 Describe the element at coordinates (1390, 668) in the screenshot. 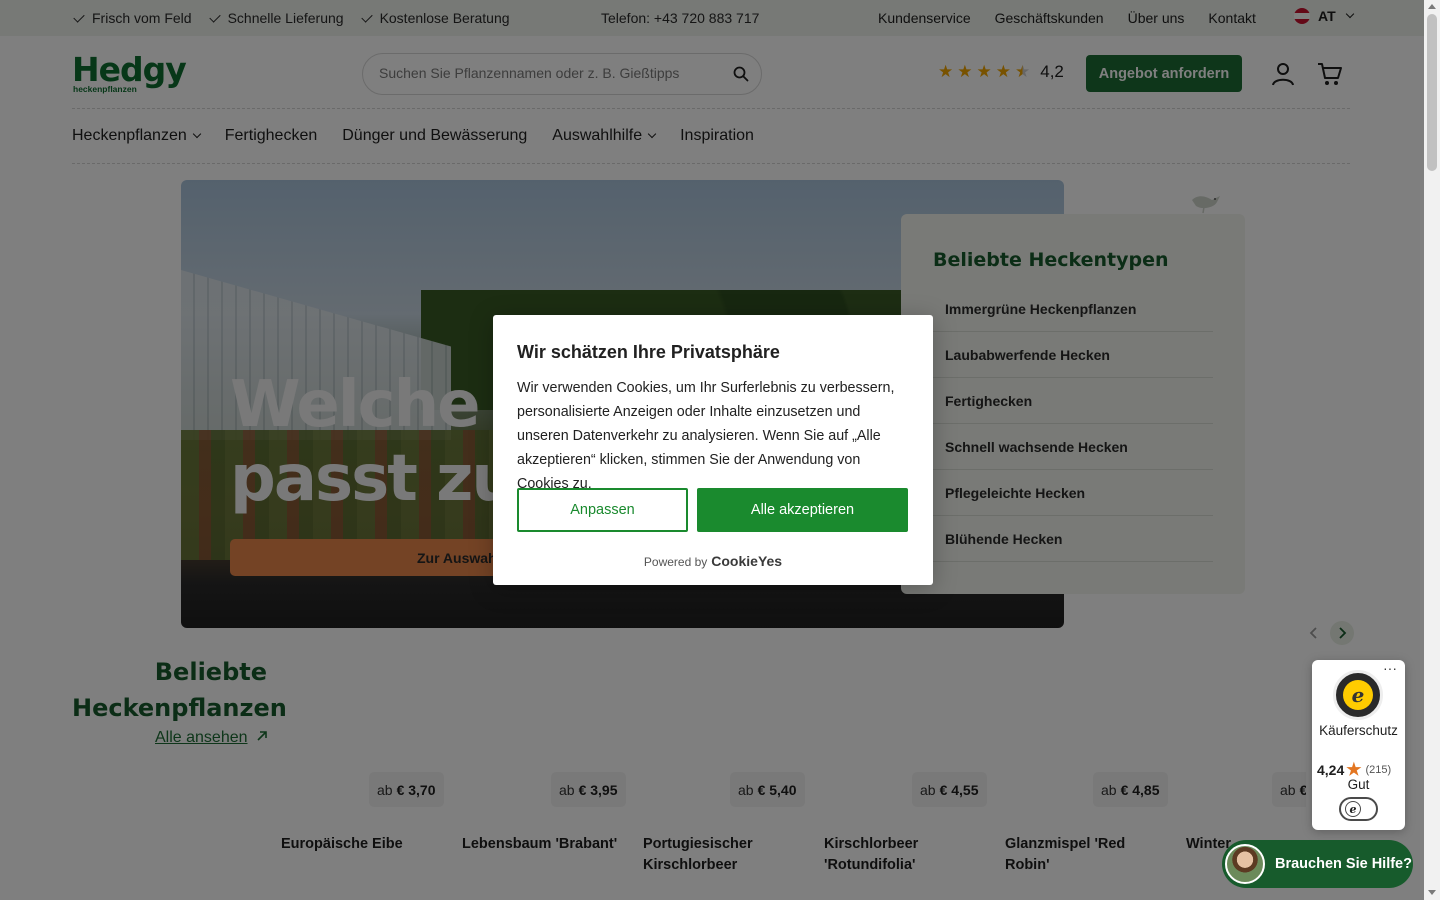

I see `more-options-icon: ···` at that location.